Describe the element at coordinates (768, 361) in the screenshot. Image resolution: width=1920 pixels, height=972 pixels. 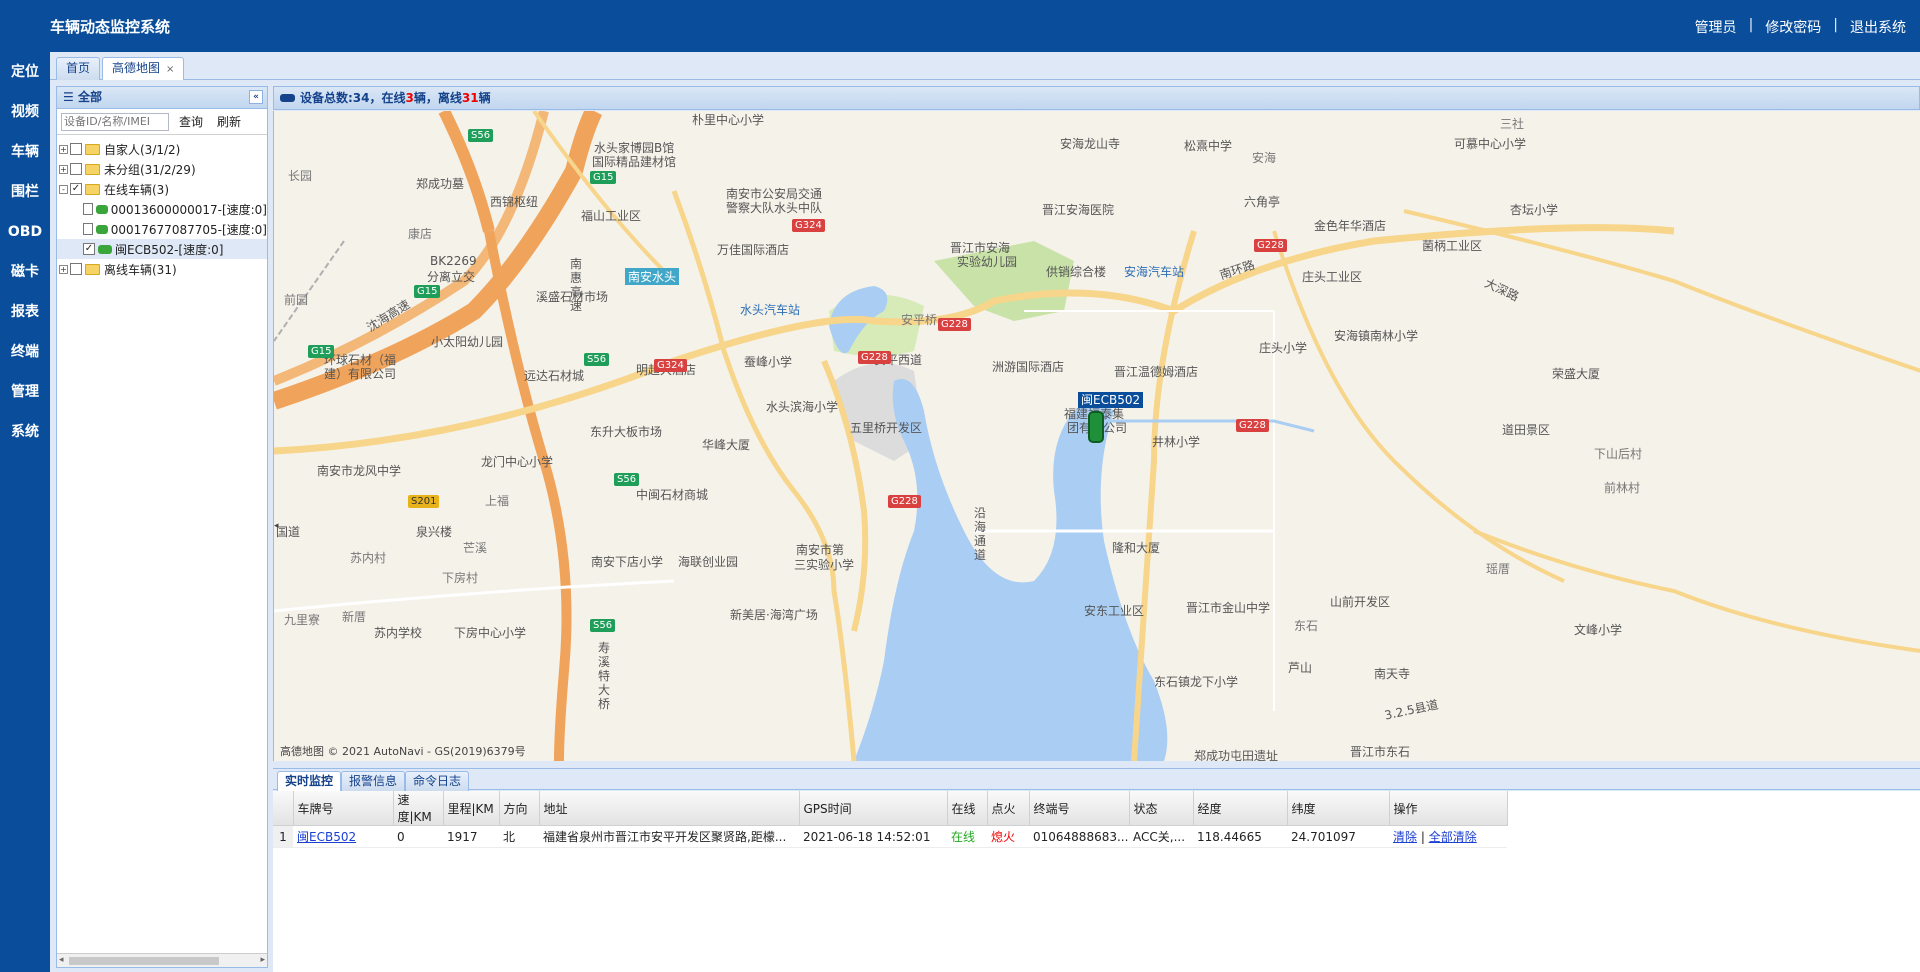
I see `map-poi: 蚕峰小学` at that location.